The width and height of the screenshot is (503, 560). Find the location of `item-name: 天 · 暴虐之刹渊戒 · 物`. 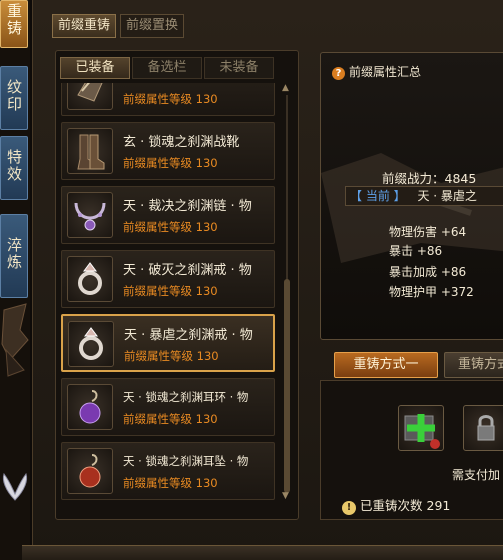

item-name: 天 · 暴虐之刹渊戒 · 物 is located at coordinates (188, 335).